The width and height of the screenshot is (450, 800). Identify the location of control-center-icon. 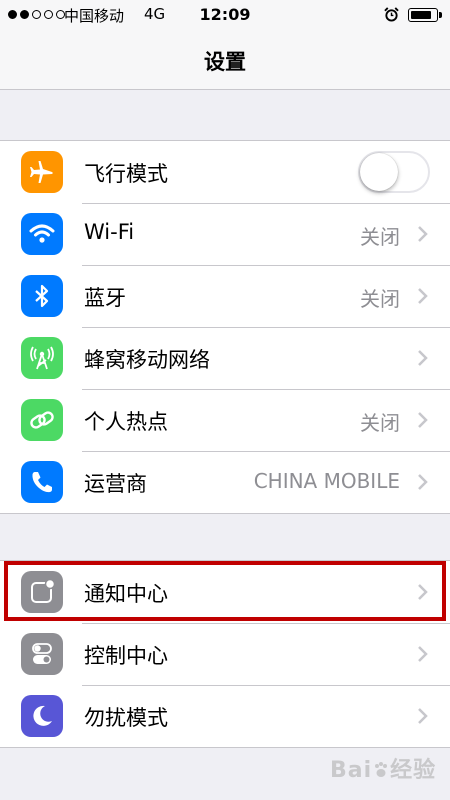
(42, 654).